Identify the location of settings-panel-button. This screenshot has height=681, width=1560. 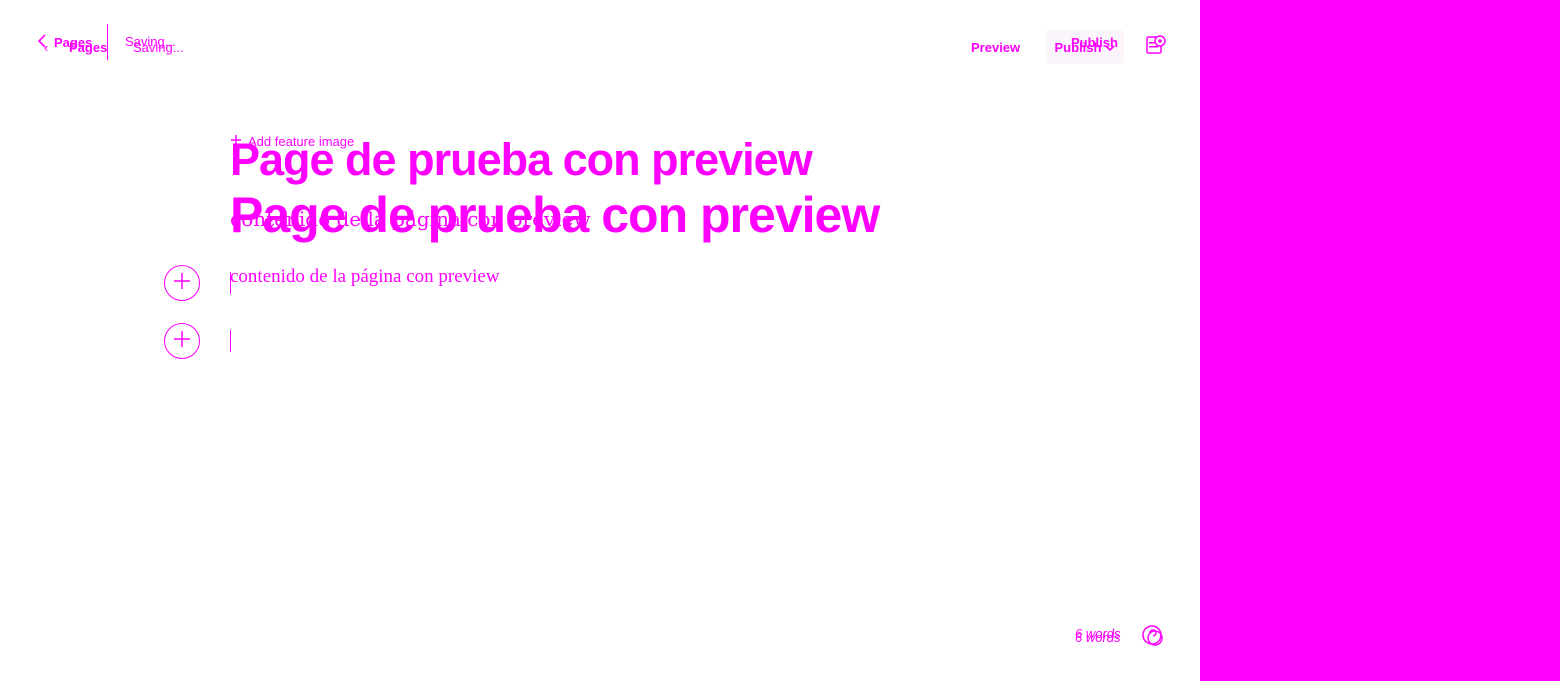
(1157, 44).